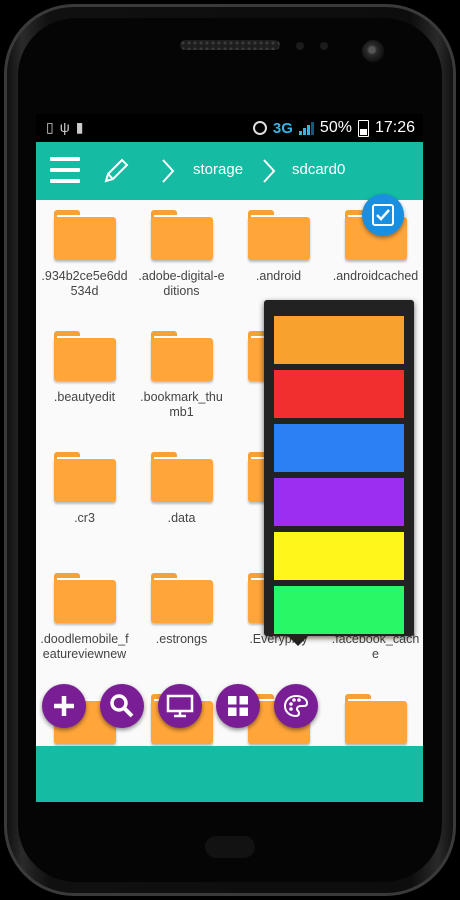 This screenshot has height=900, width=460. What do you see at coordinates (181, 283) in the screenshot?
I see `file-name: .adobe-digital-editions` at bounding box center [181, 283].